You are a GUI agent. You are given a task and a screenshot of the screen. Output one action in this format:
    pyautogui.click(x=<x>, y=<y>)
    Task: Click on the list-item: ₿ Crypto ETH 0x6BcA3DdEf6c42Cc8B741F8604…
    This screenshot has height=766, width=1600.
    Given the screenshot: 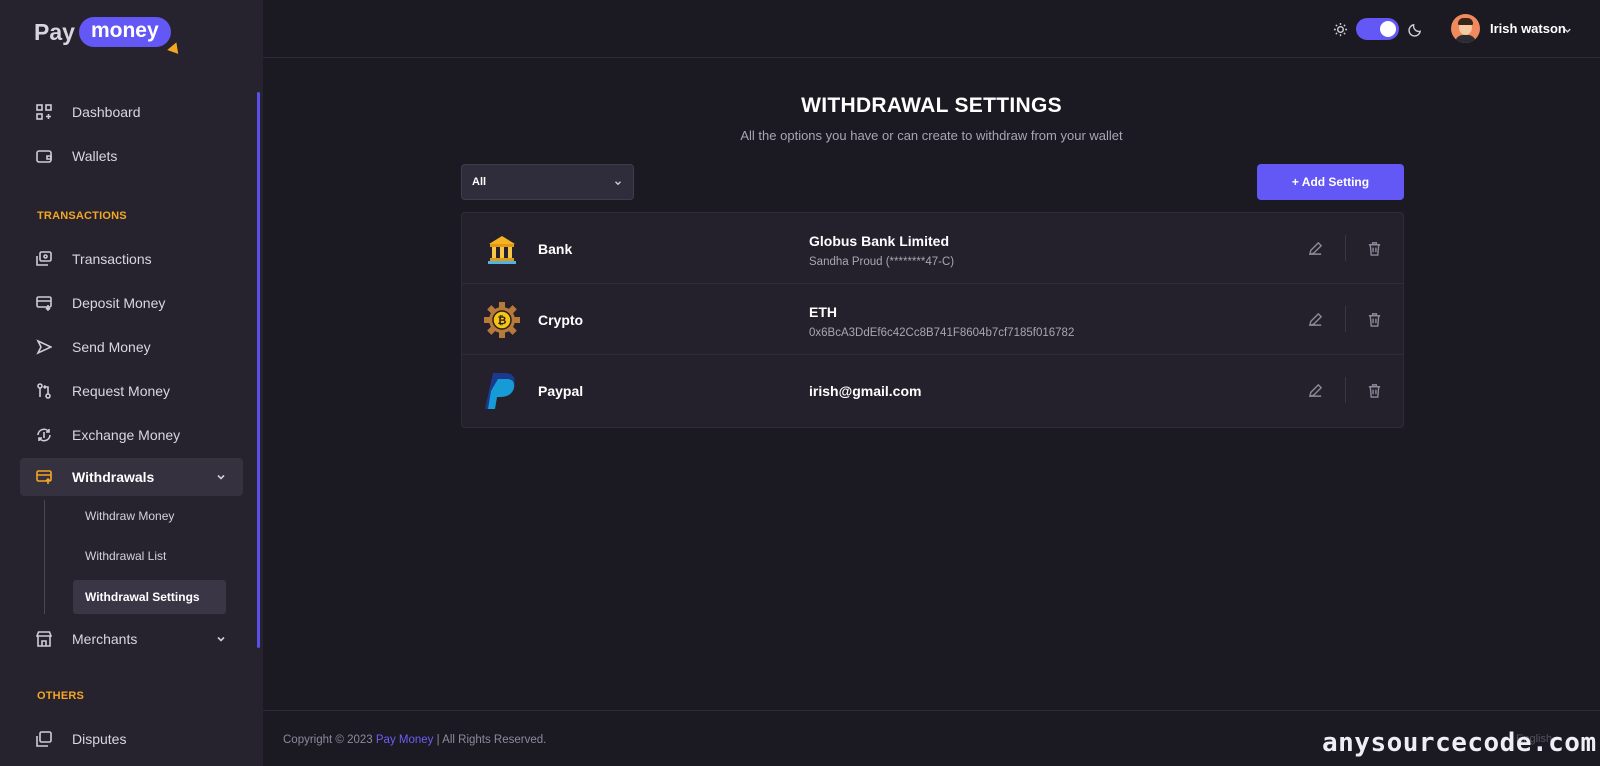 What is the action you would take?
    pyautogui.click(x=932, y=319)
    